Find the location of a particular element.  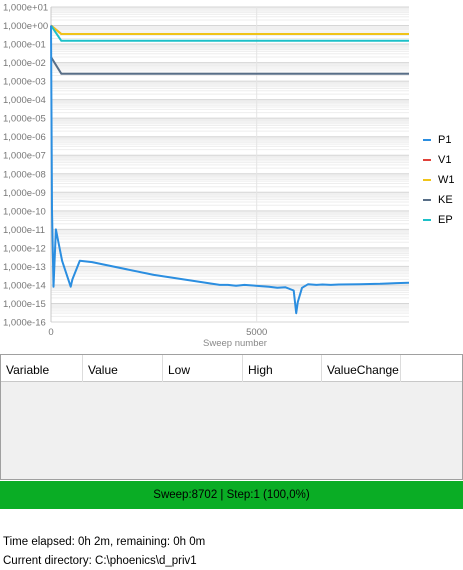

column-header-valuechange: ValueChange is located at coordinates (361, 368).